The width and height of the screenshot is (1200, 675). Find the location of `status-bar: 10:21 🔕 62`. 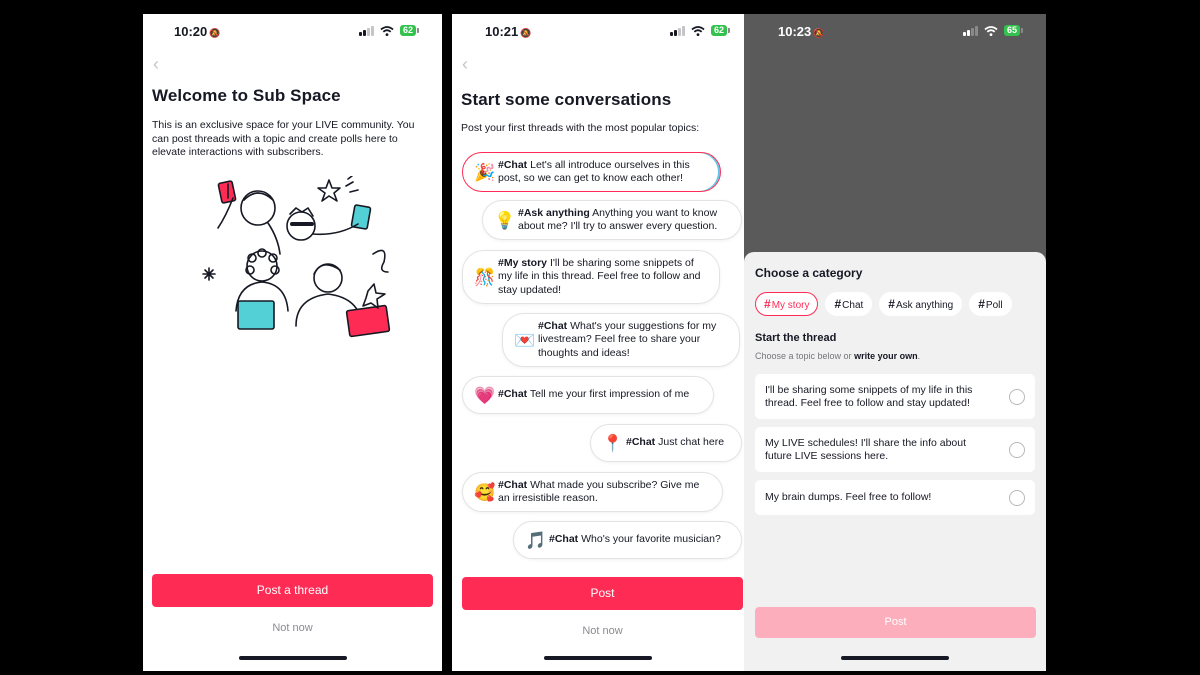

status-bar: 10:21 🔕 62 is located at coordinates (598, 32).